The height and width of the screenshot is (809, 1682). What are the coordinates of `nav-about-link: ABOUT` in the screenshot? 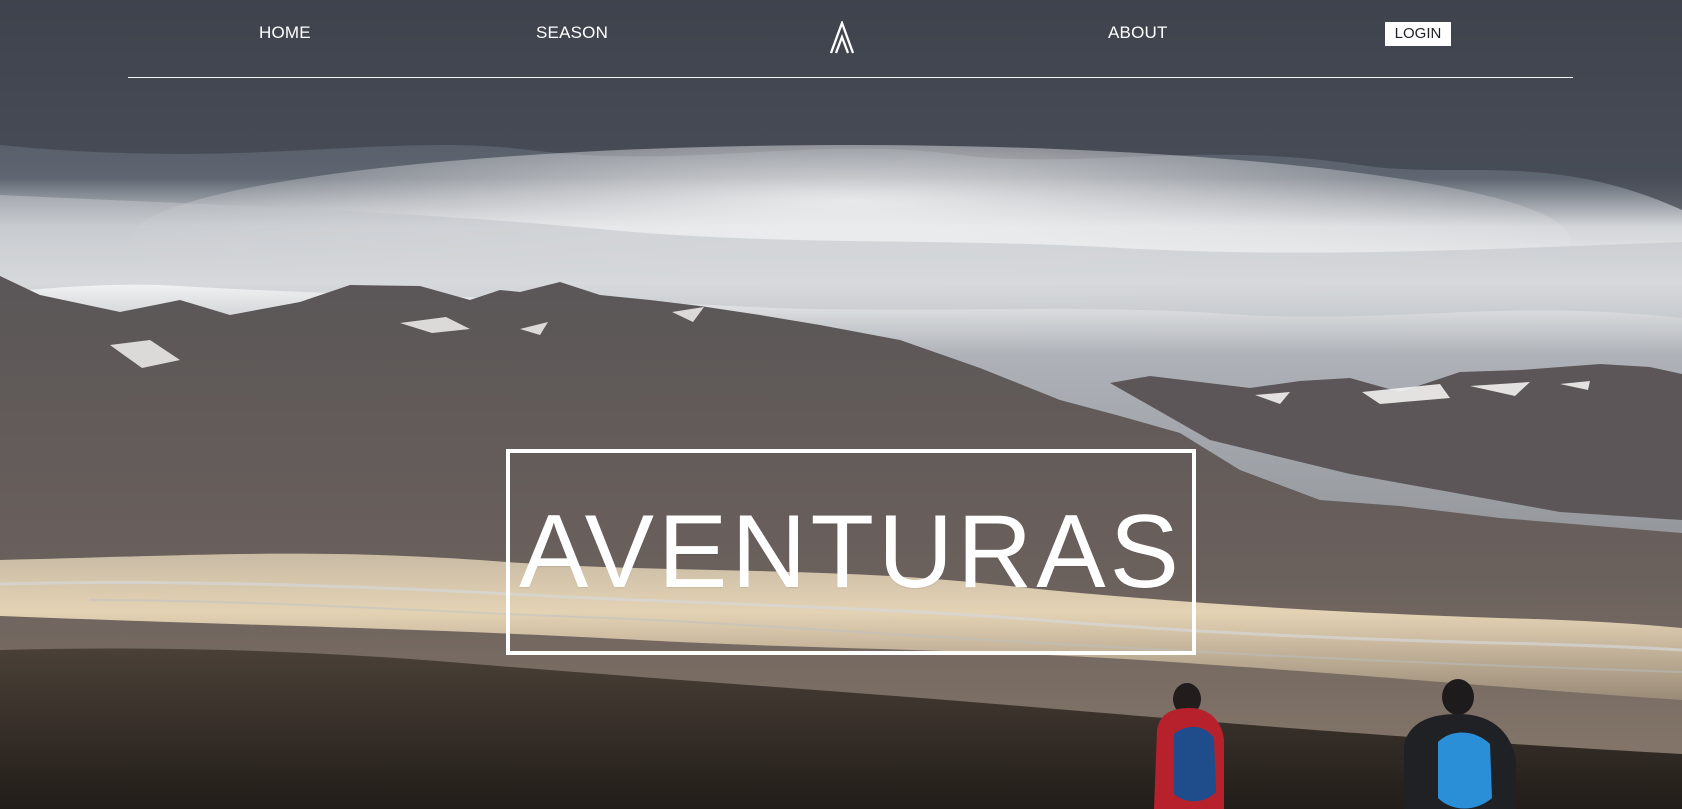 It's located at (1138, 33).